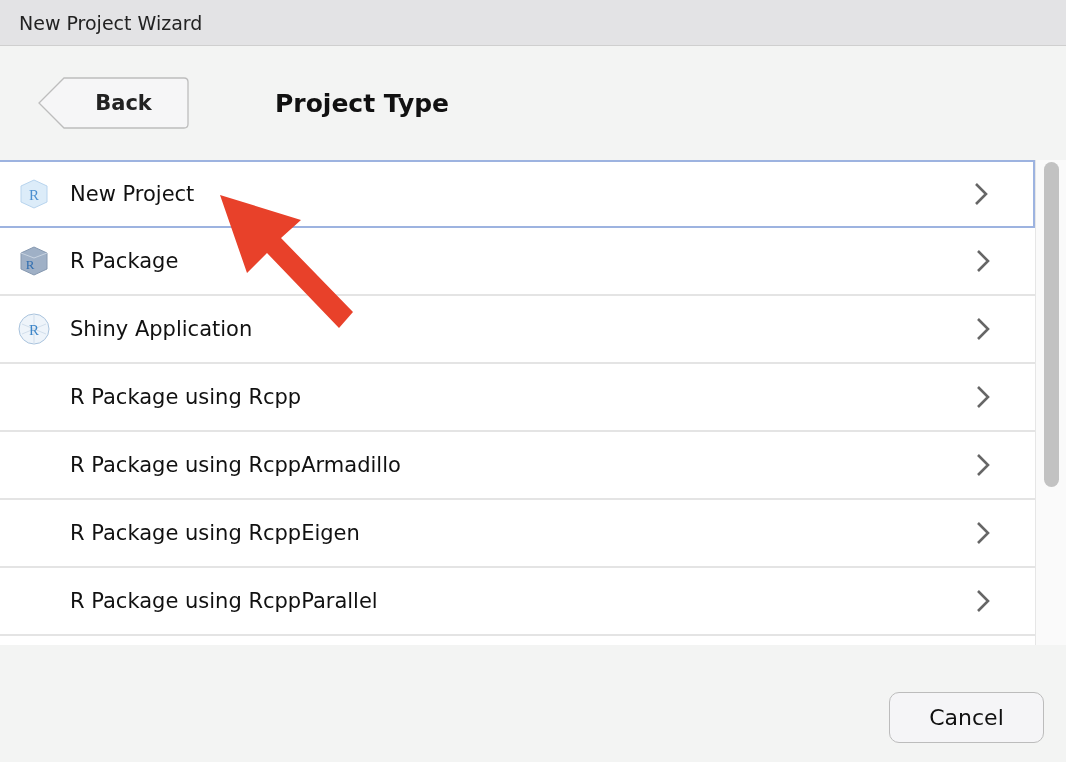  I want to click on r-shiny-icon: R, so click(34, 329).